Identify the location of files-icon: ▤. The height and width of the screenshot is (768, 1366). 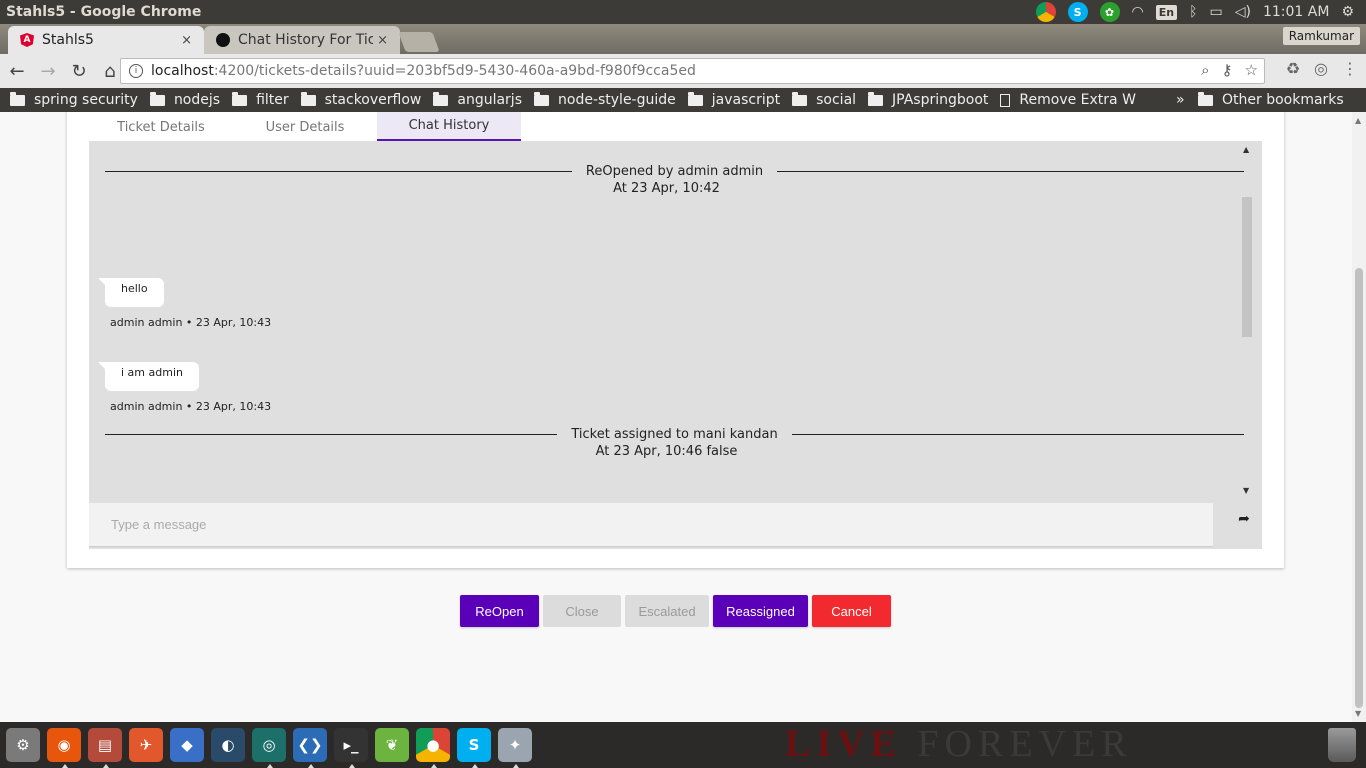
(105, 748).